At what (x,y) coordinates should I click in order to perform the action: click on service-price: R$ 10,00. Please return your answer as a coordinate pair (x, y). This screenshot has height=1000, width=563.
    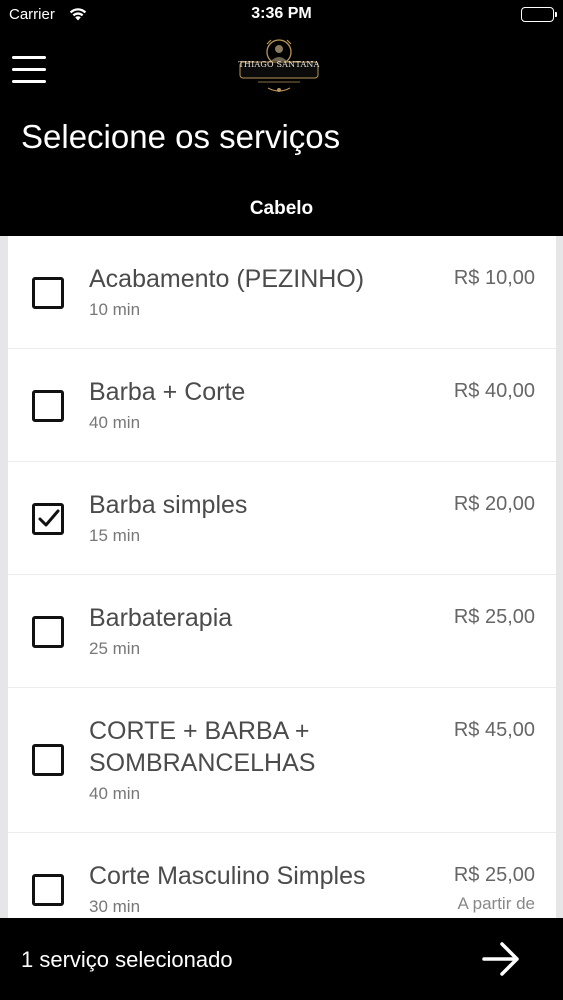
    Looking at the image, I should click on (494, 278).